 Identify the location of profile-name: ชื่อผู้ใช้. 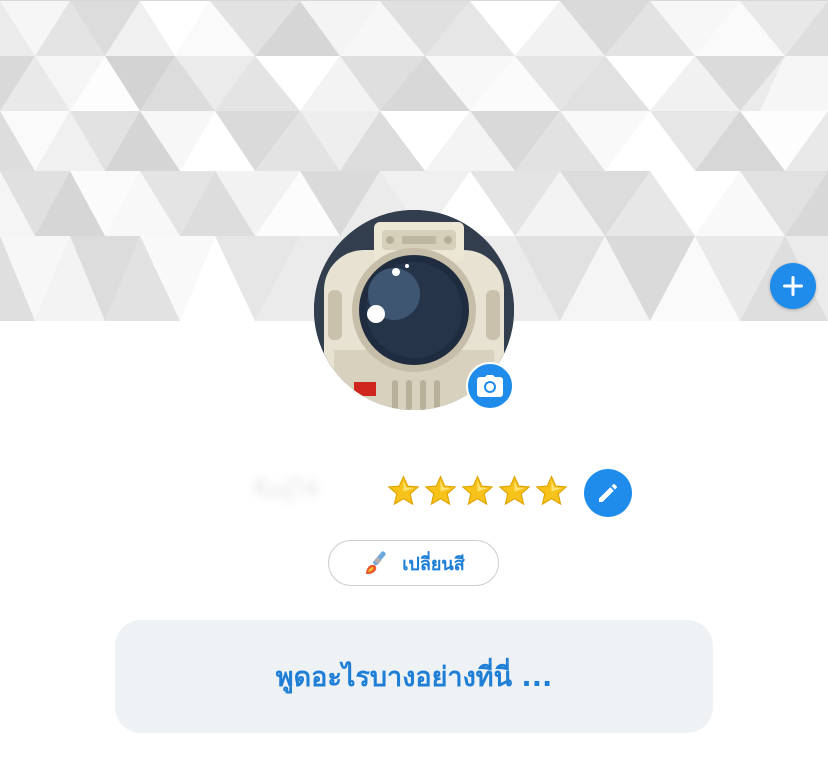
(285, 490).